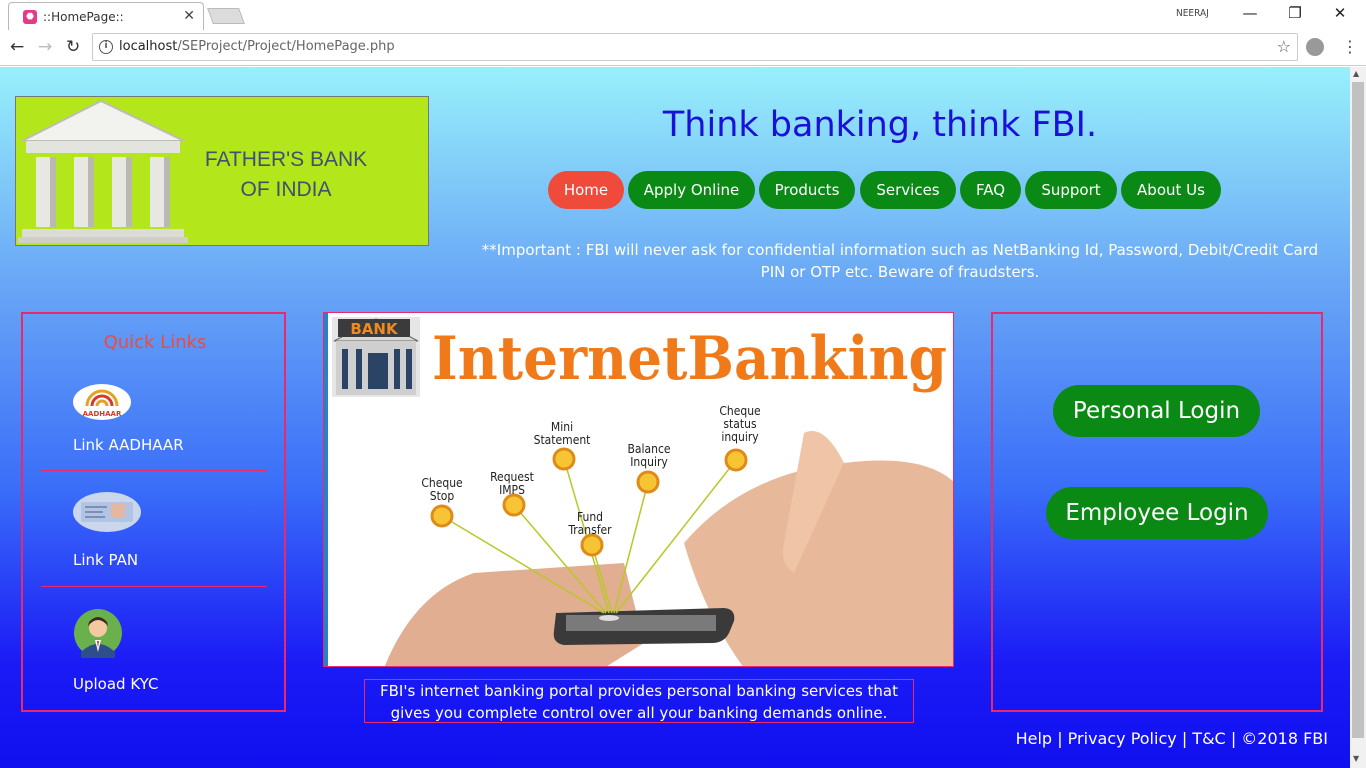 The width and height of the screenshot is (1366, 768). What do you see at coordinates (648, 455) in the screenshot?
I see `label-balance-inquiry: Balance Inquiry` at bounding box center [648, 455].